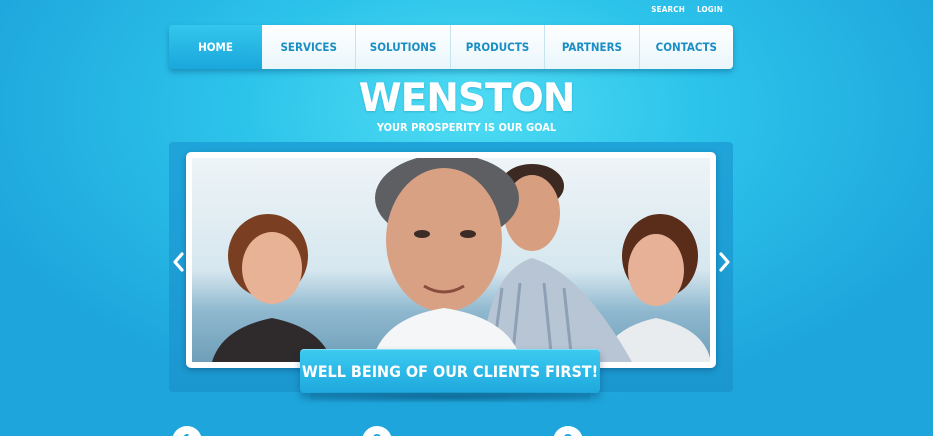  I want to click on feature-3: 3, so click(568, 431).